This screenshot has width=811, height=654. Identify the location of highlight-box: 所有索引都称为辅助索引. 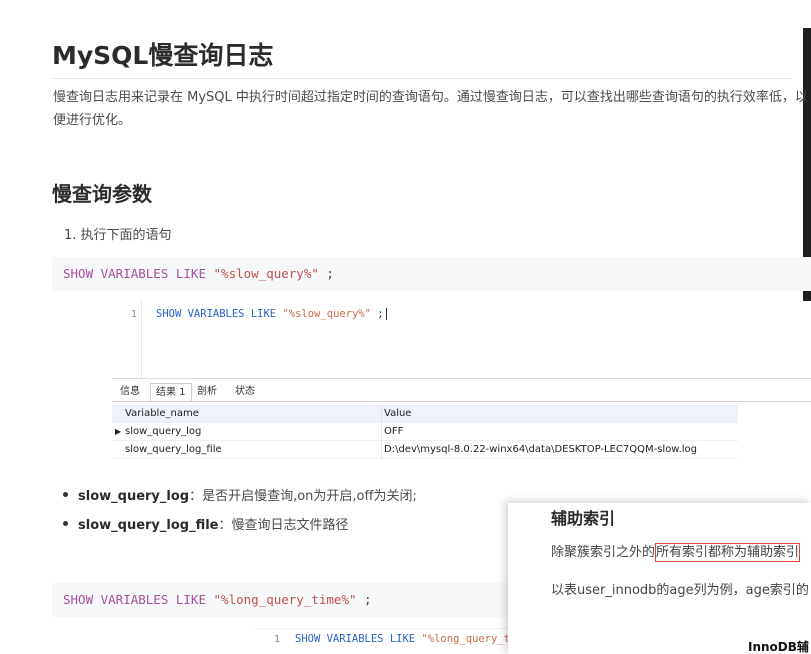
(728, 552).